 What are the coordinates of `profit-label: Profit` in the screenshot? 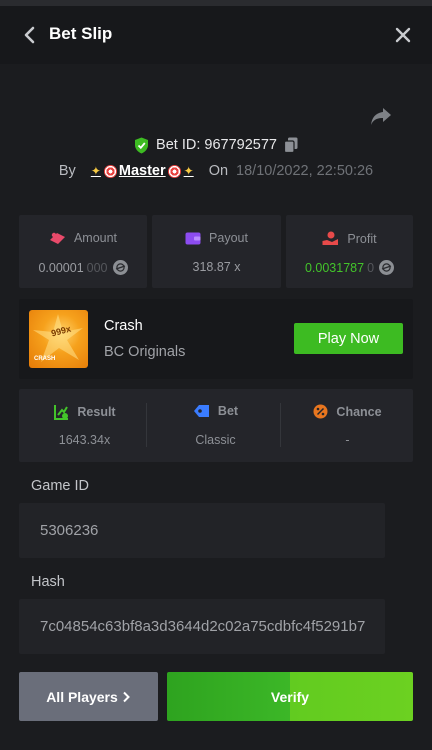 It's located at (362, 238).